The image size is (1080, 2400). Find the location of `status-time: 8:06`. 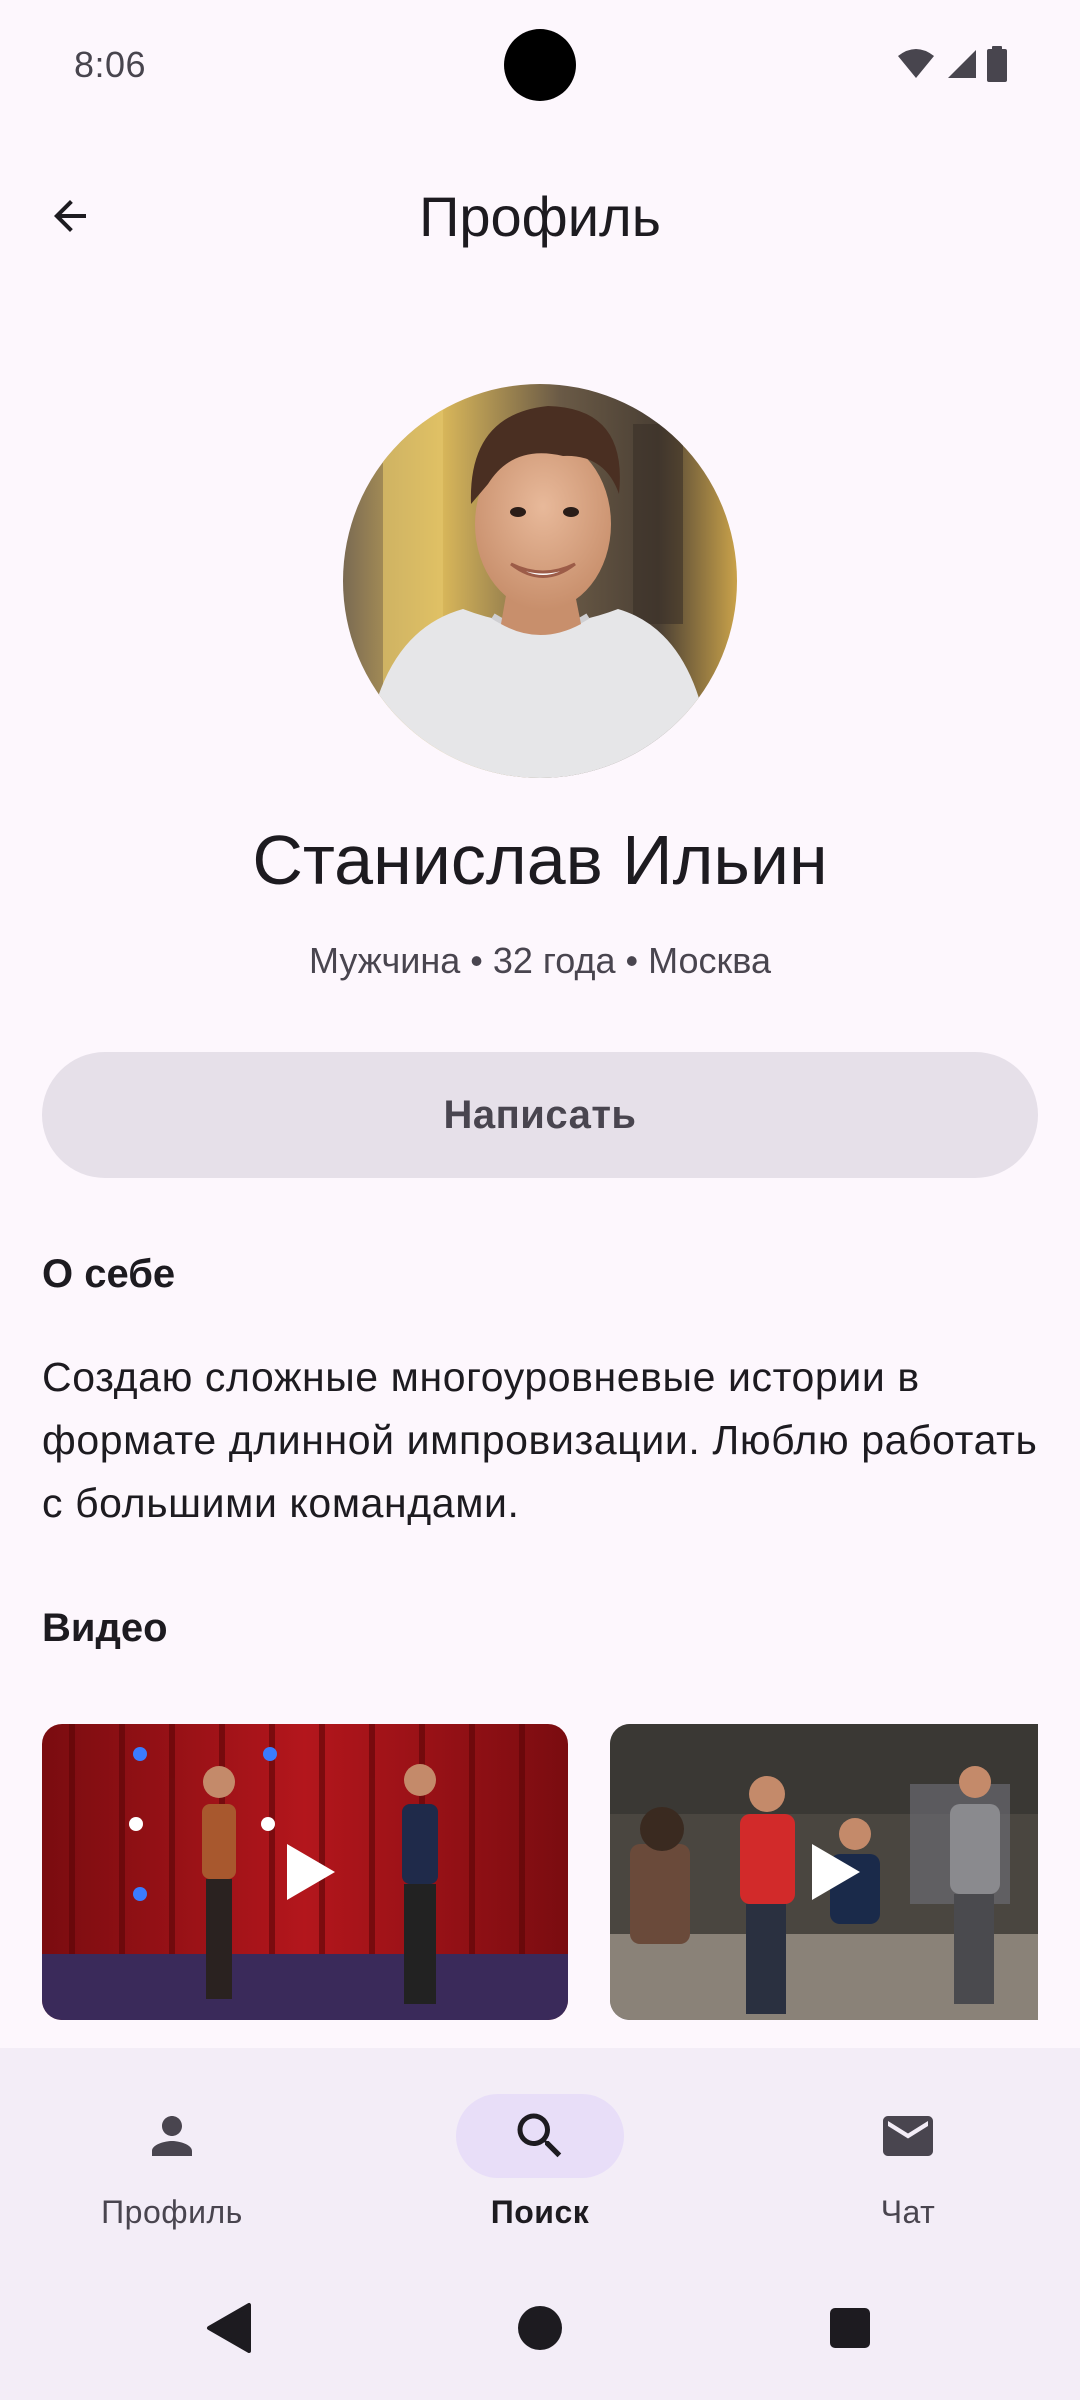

status-time: 8:06 is located at coordinates (110, 64).